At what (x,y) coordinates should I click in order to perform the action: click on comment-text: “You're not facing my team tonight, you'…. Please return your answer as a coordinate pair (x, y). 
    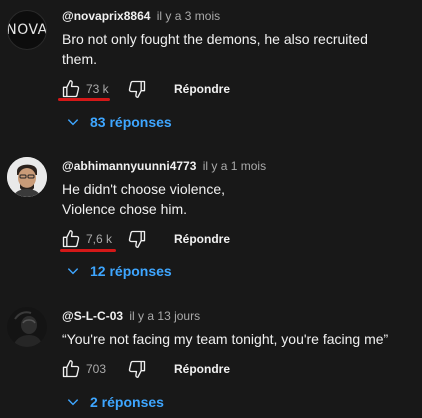
    Looking at the image, I should click on (237, 339).